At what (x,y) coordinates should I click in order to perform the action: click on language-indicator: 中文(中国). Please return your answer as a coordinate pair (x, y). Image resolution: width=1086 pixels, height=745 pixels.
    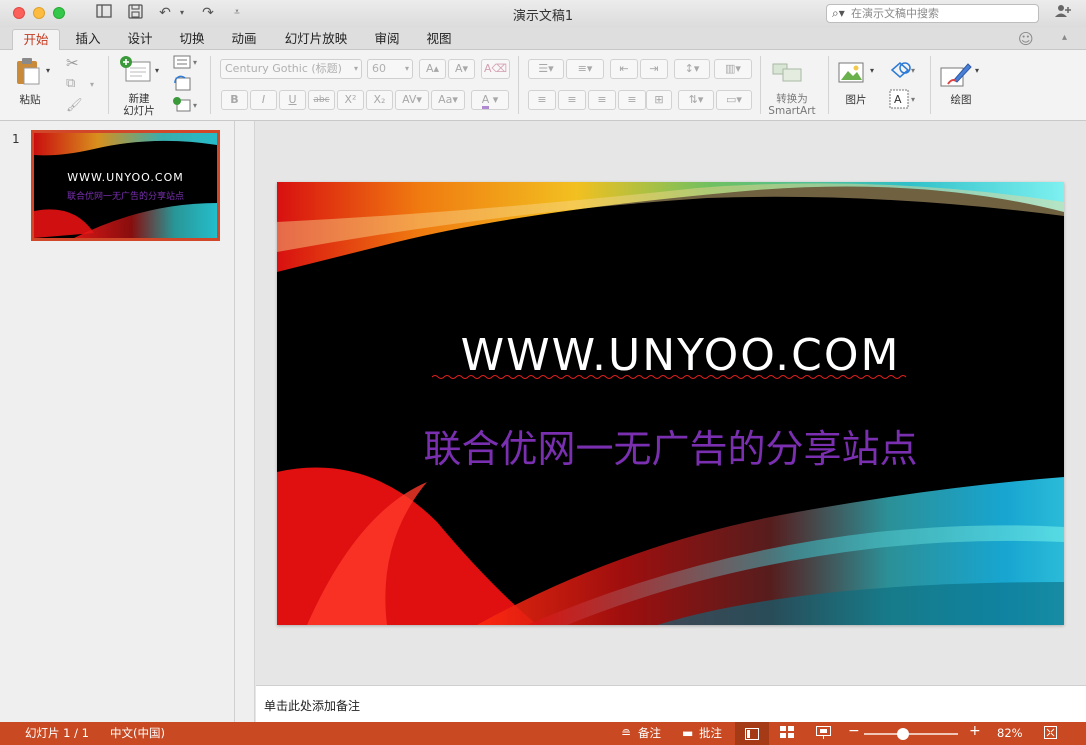
    Looking at the image, I should click on (137, 733).